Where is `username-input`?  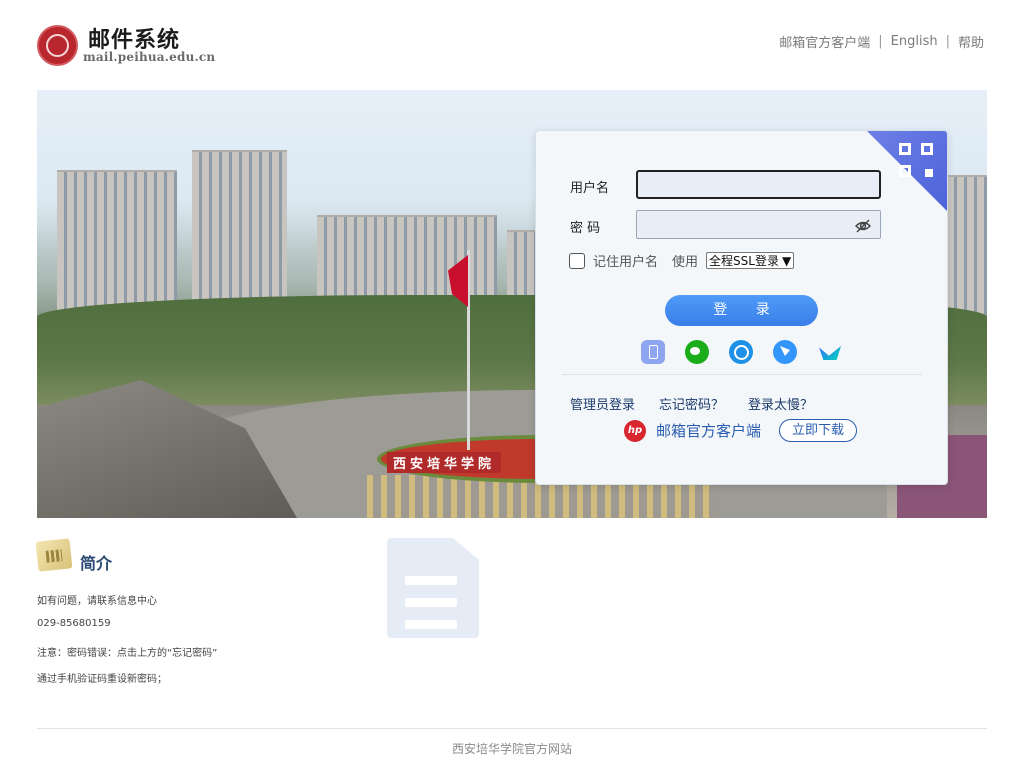 username-input is located at coordinates (758, 184).